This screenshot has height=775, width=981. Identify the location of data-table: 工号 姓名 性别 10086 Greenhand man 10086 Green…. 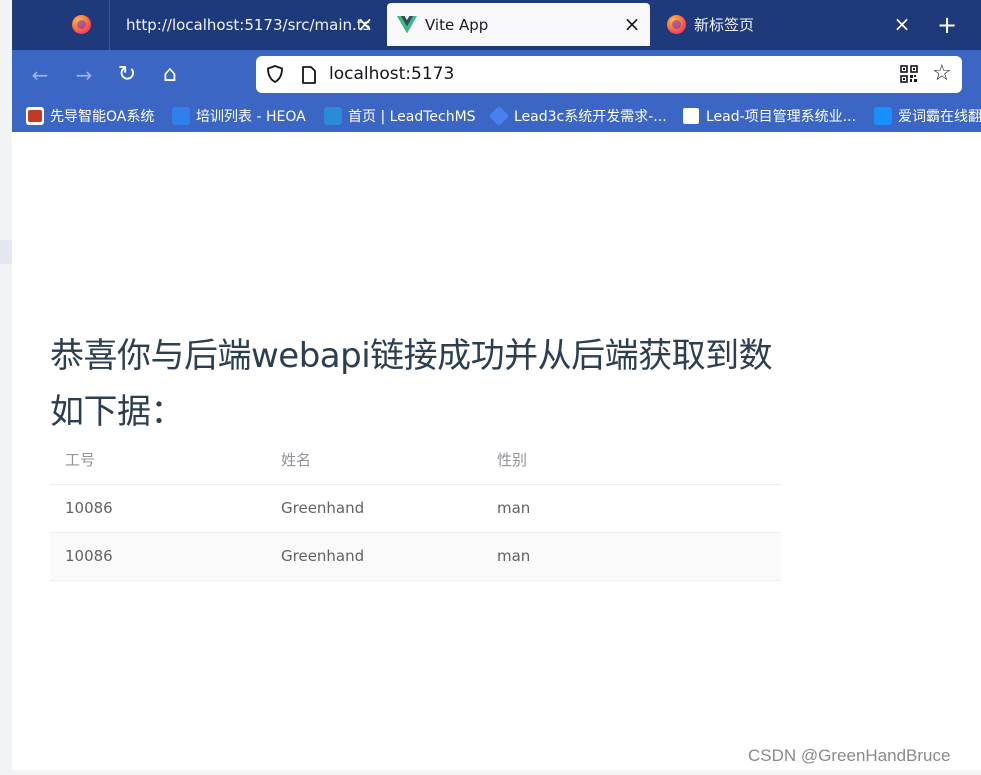
(415, 509).